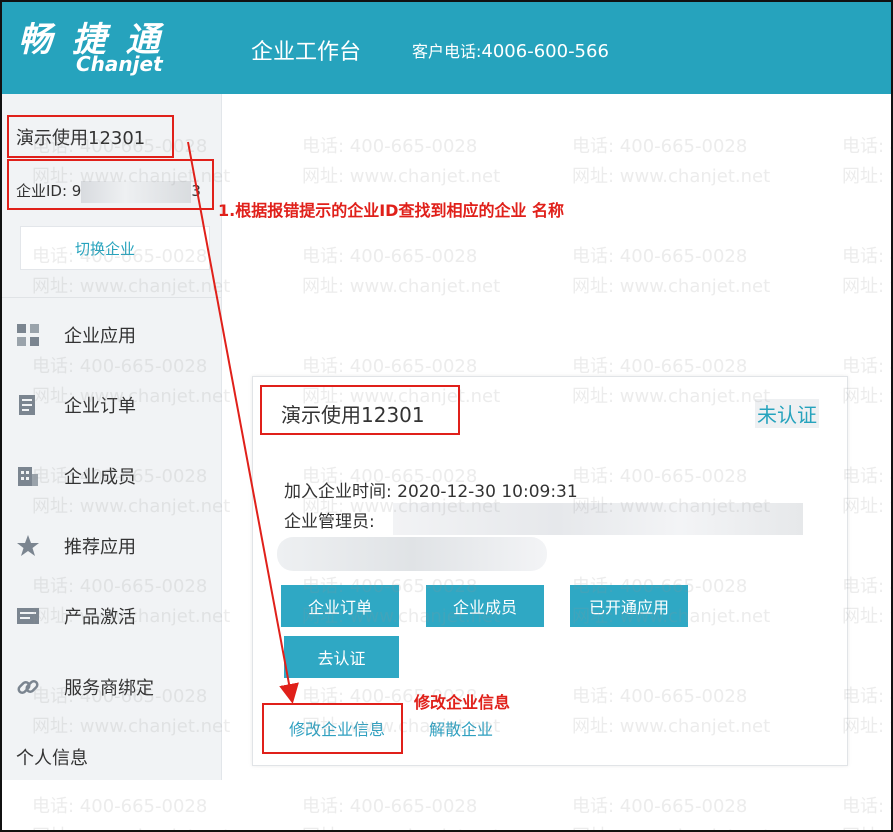 The image size is (893, 832). I want to click on sidebar-item-recommend: 推荐应用, so click(76, 546).